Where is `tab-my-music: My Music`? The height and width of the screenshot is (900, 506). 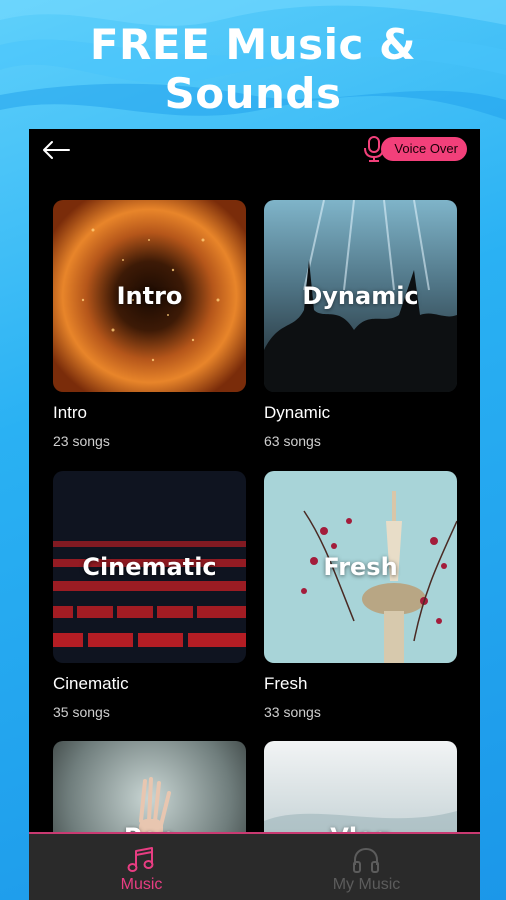
tab-my-music: My Music is located at coordinates (366, 867).